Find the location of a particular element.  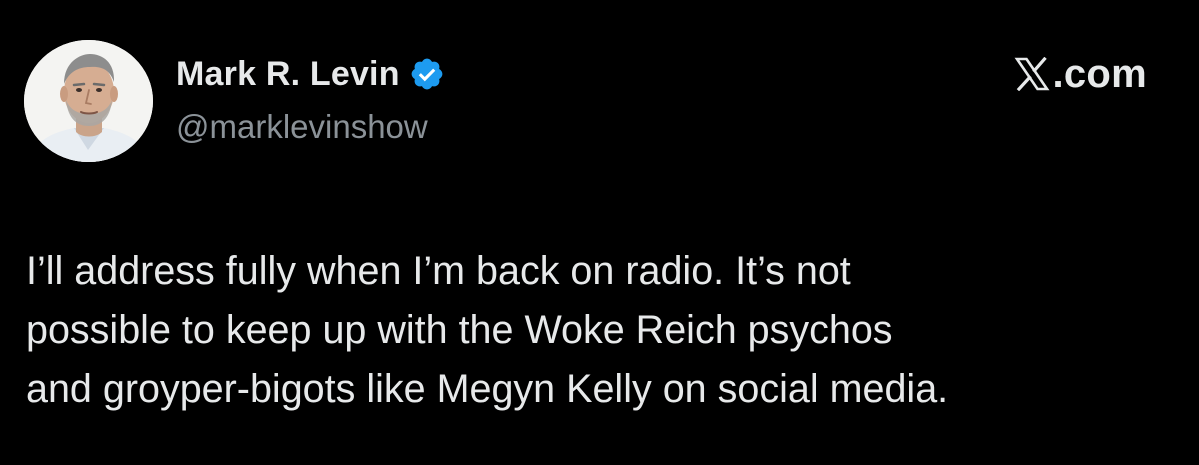

avatar is located at coordinates (88, 101).